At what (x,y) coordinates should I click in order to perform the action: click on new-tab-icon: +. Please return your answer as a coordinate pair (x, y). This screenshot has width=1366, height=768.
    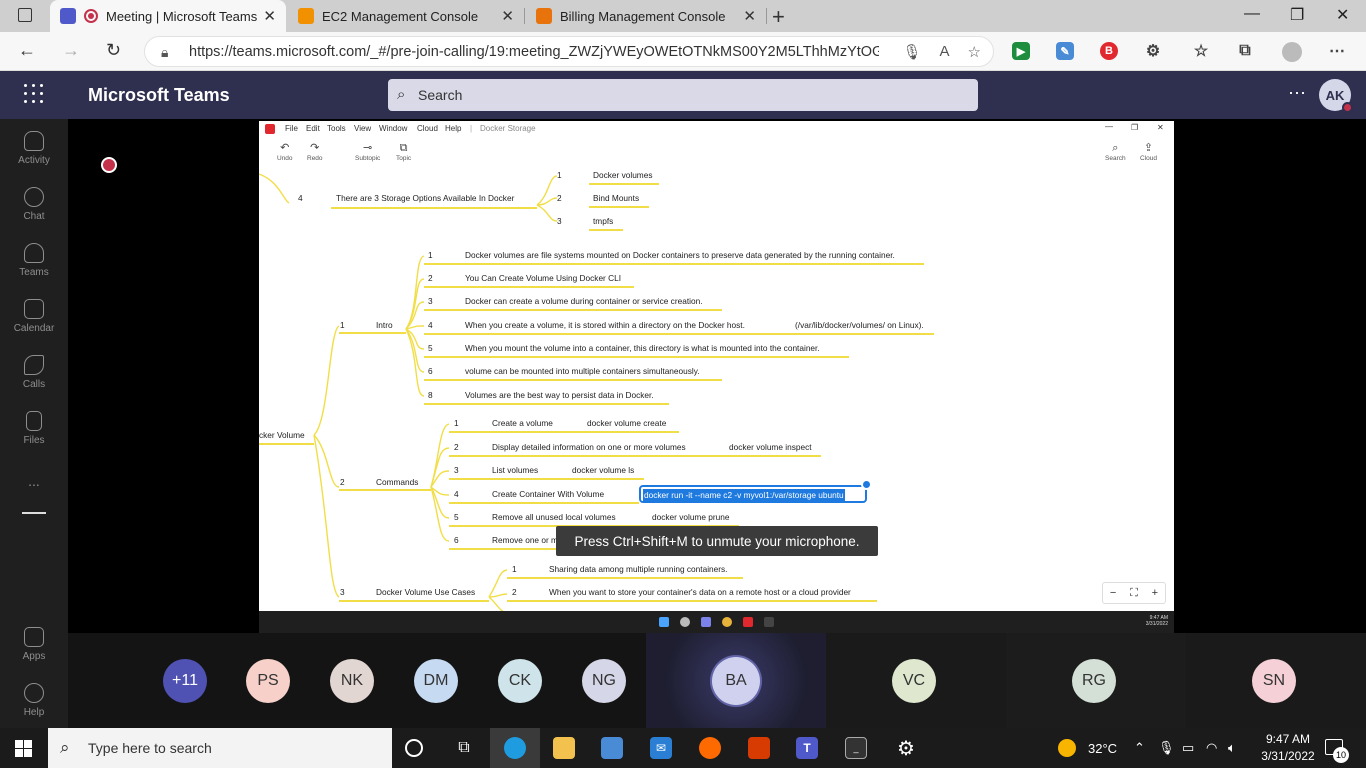
    Looking at the image, I should click on (778, 17).